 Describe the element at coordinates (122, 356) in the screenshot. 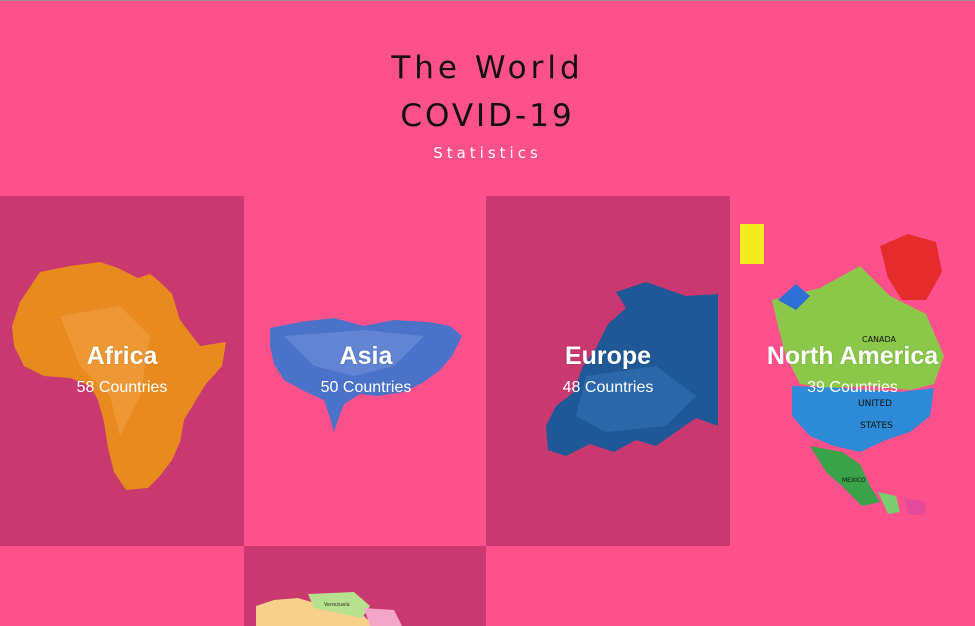

I see `continent-name: Africa` at that location.